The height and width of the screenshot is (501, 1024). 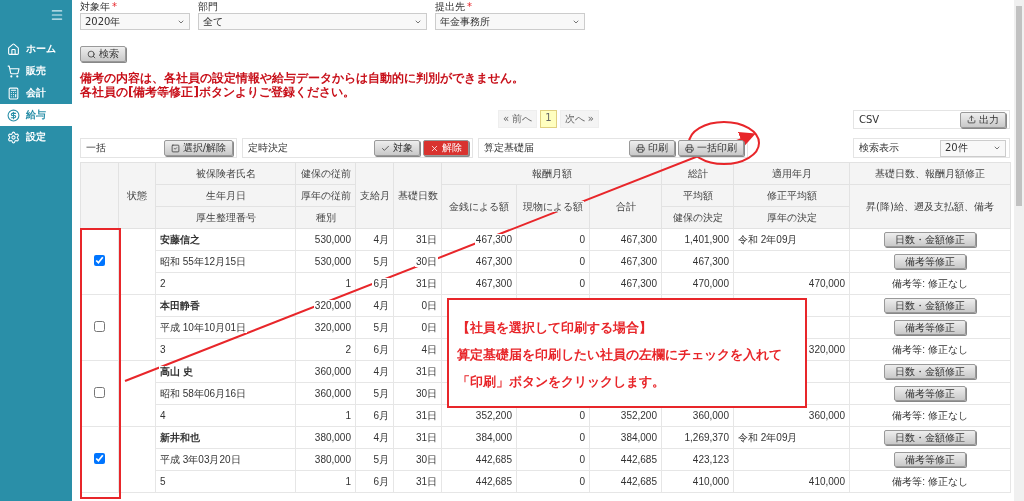 What do you see at coordinates (218, 92) in the screenshot?
I see `warning-note: 各社員の[備考等修正]ボタンよりご登録ください。` at bounding box center [218, 92].